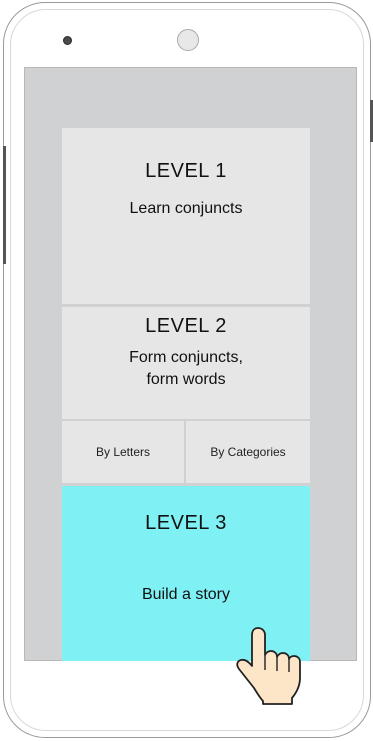 The image size is (373, 741). What do you see at coordinates (186, 208) in the screenshot?
I see `level-1-description: Learn conjuncts` at bounding box center [186, 208].